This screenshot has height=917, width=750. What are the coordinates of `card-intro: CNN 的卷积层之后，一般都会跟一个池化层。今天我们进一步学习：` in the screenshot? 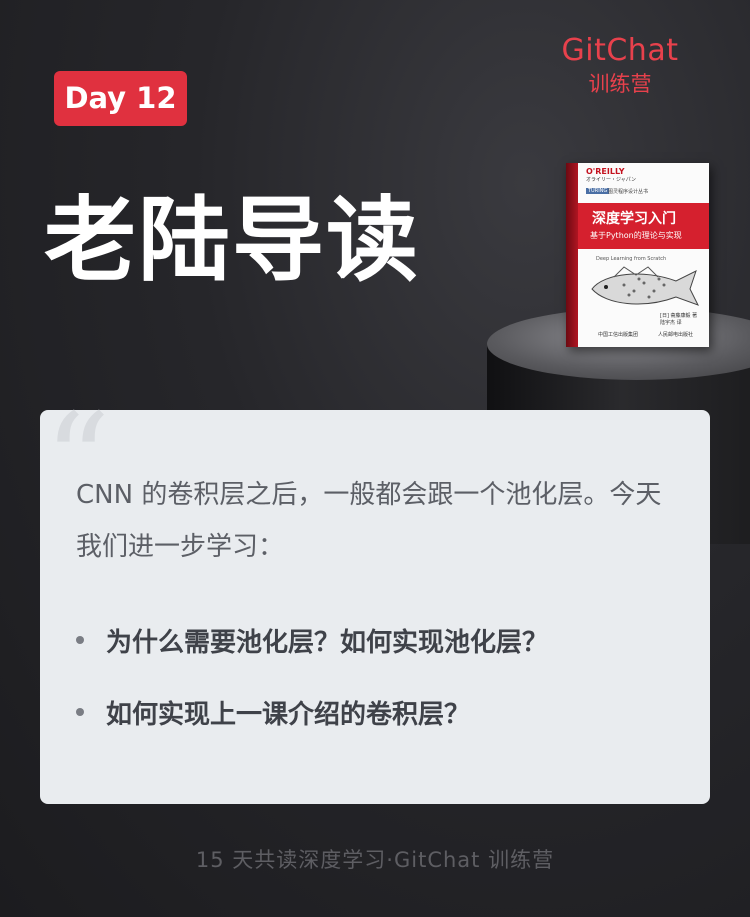 It's located at (369, 521).